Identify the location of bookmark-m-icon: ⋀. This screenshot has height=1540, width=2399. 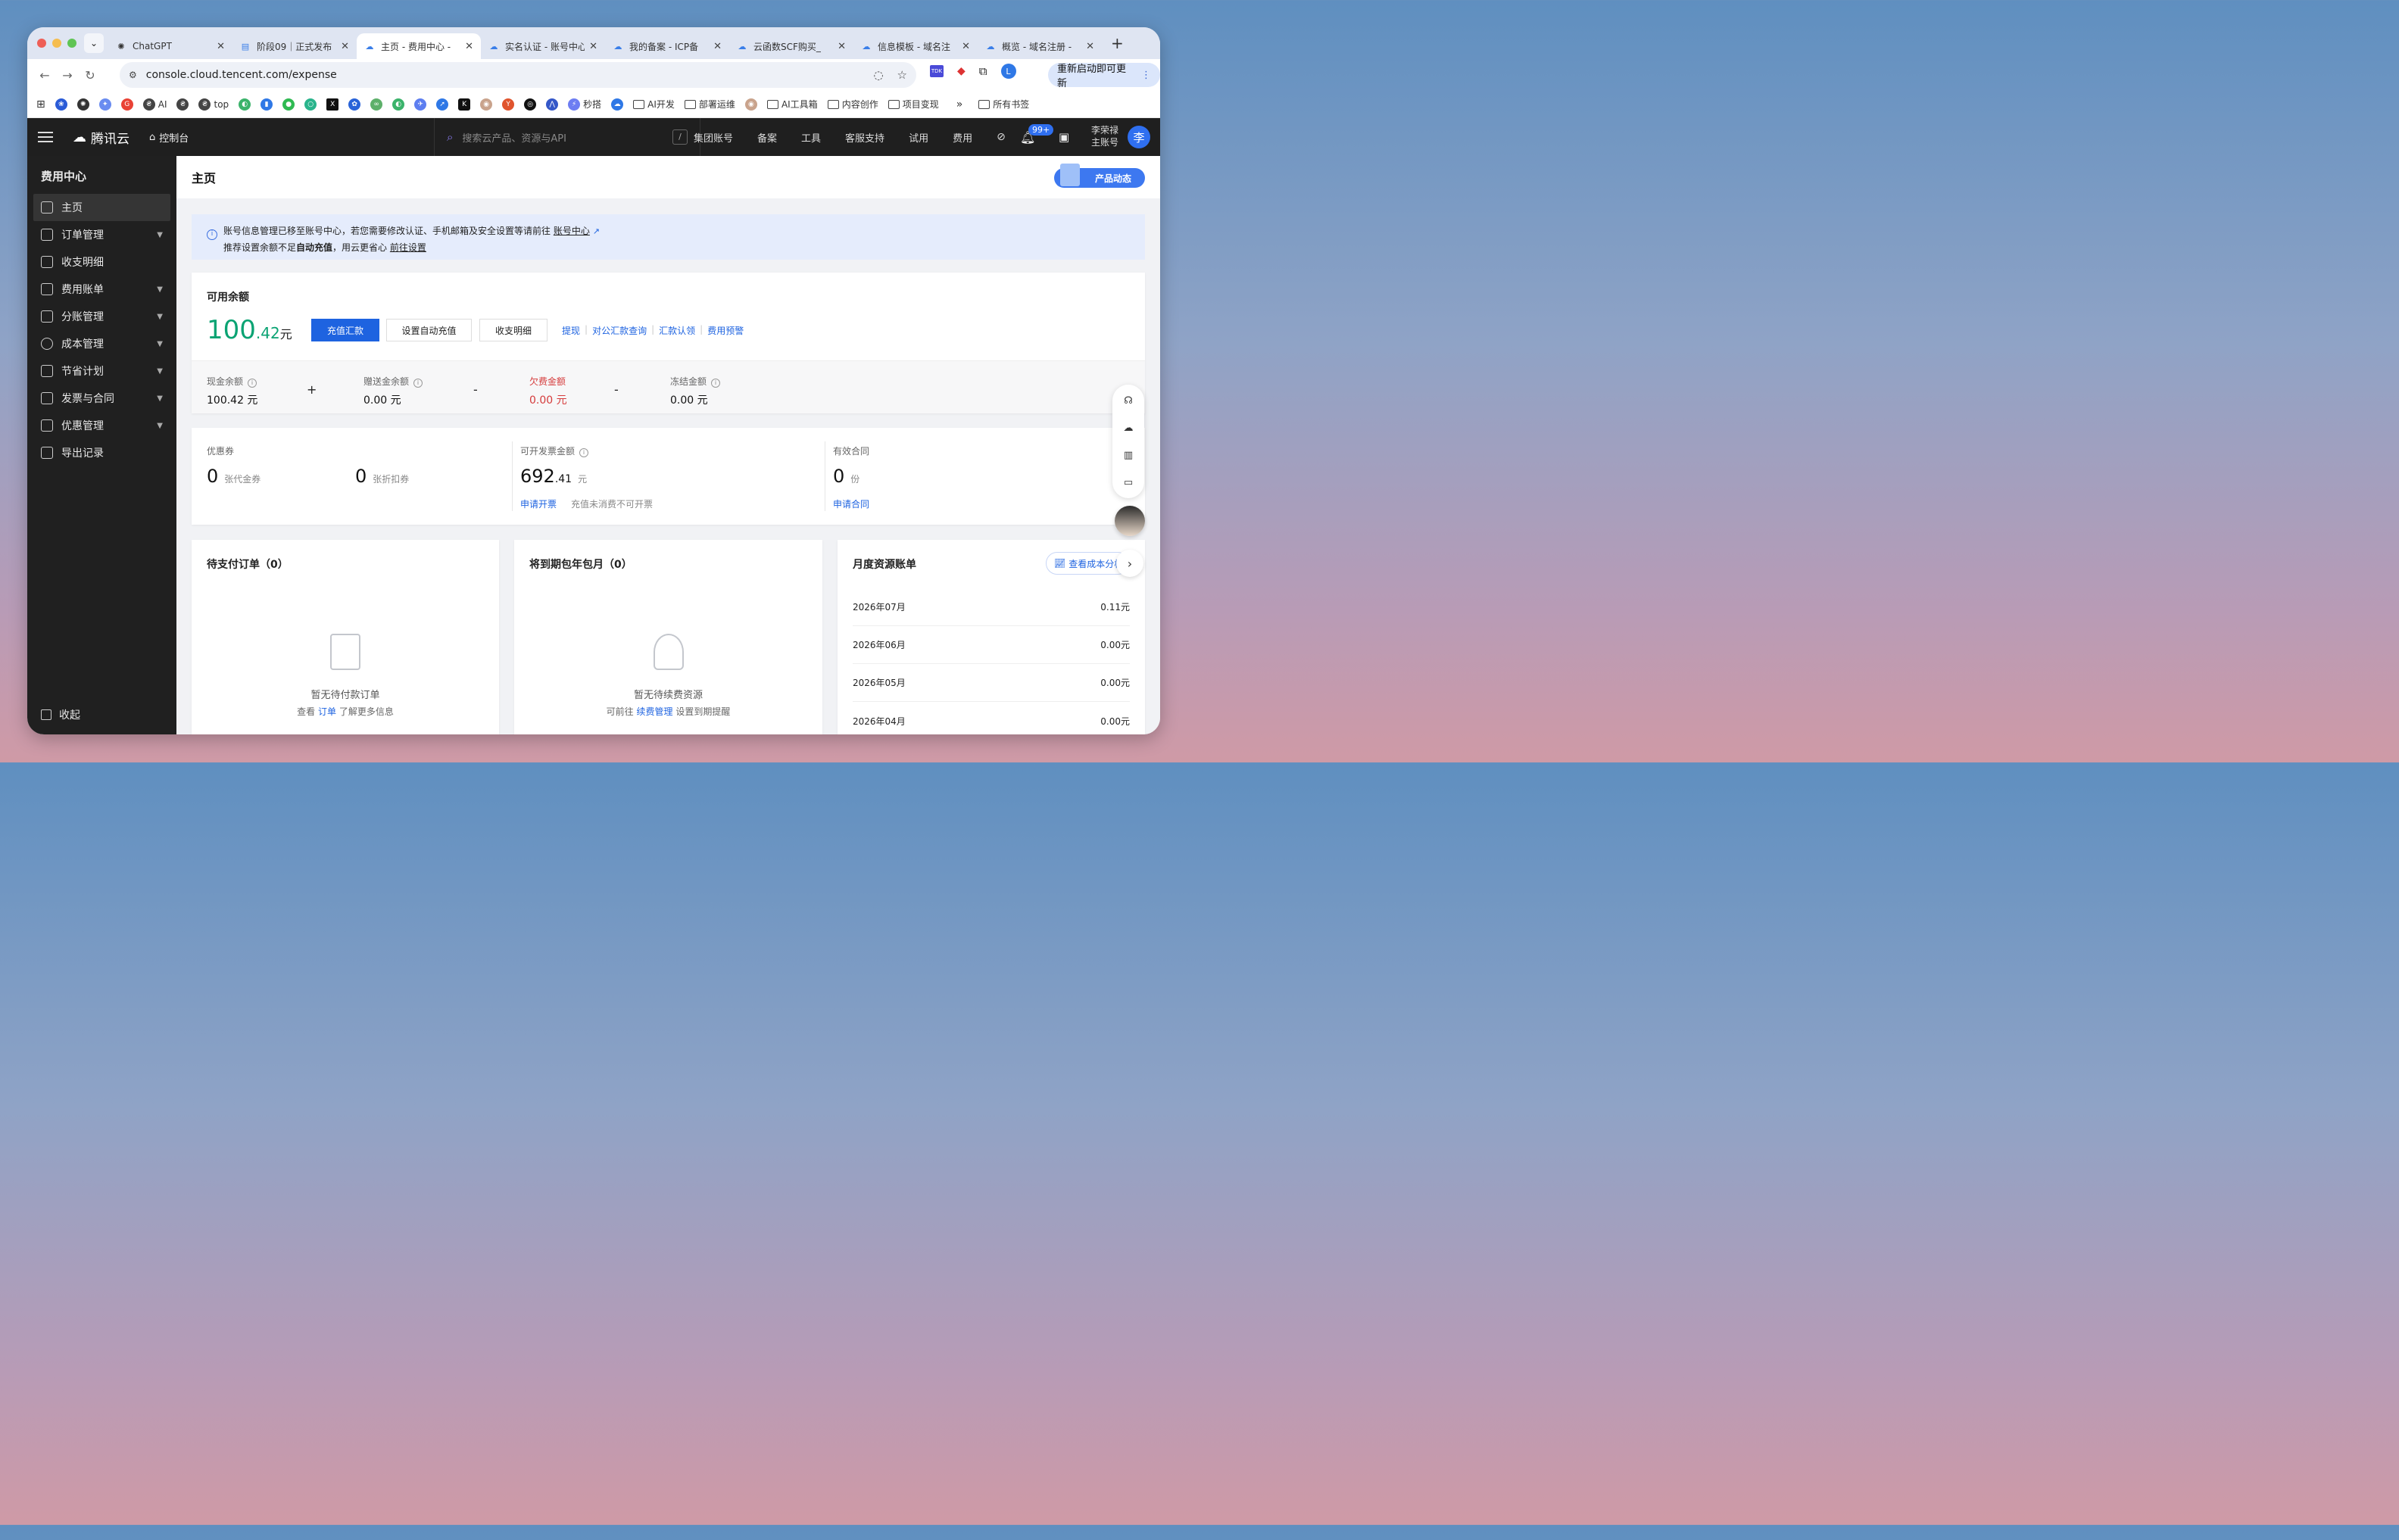
(552, 105).